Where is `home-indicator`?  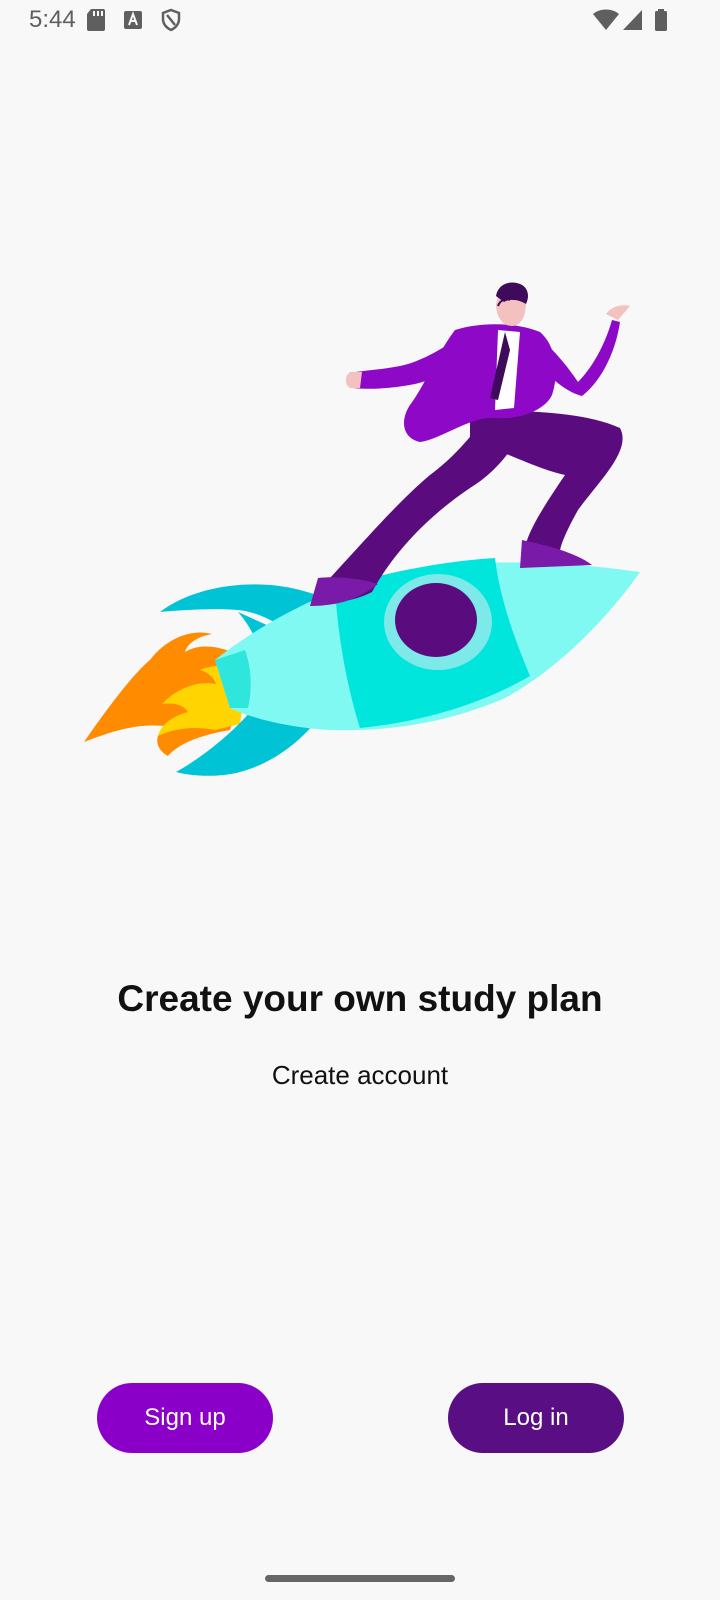 home-indicator is located at coordinates (360, 1578).